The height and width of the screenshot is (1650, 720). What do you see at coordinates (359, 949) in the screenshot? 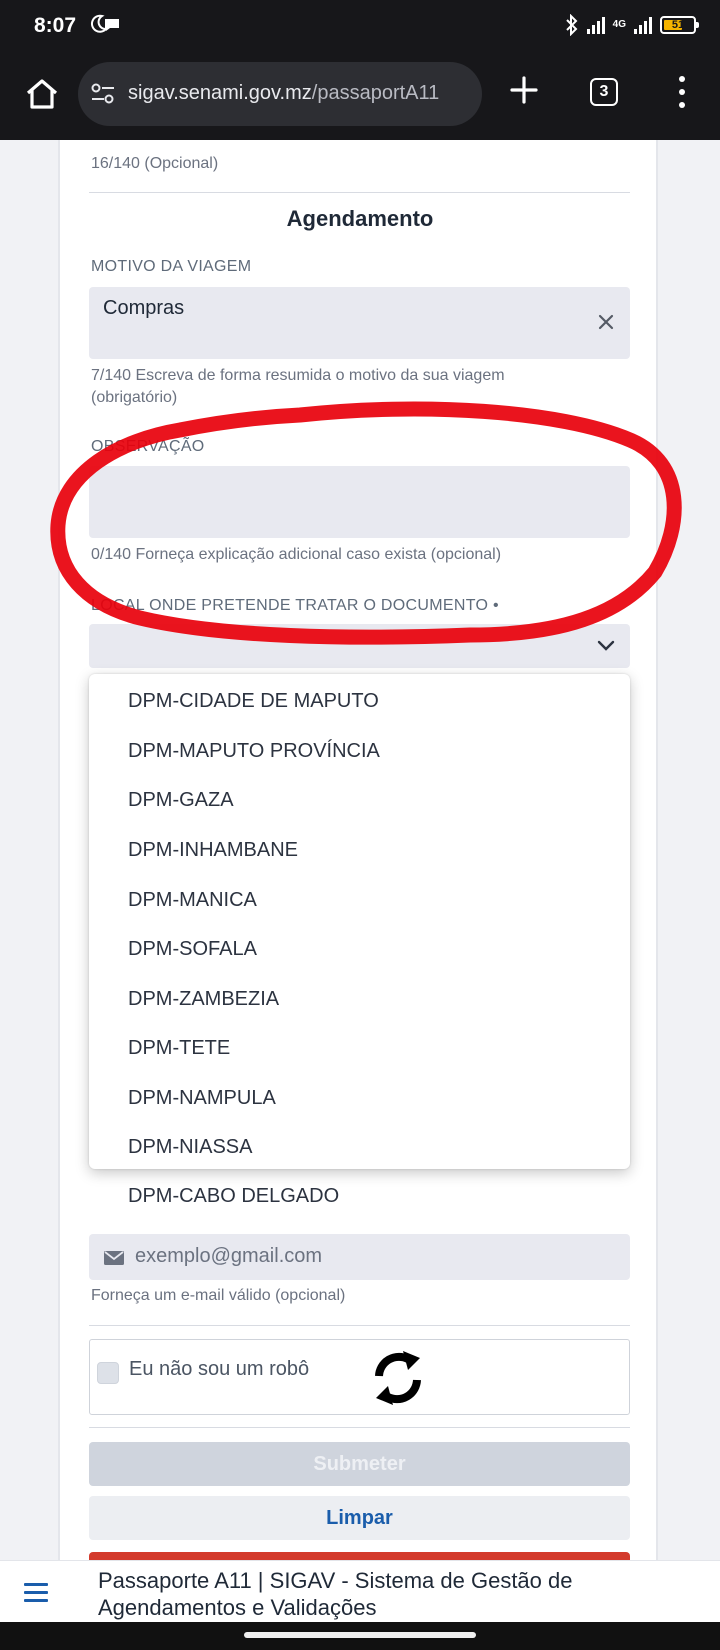
I see `dropdown-option: DPM-SOFALA` at bounding box center [359, 949].